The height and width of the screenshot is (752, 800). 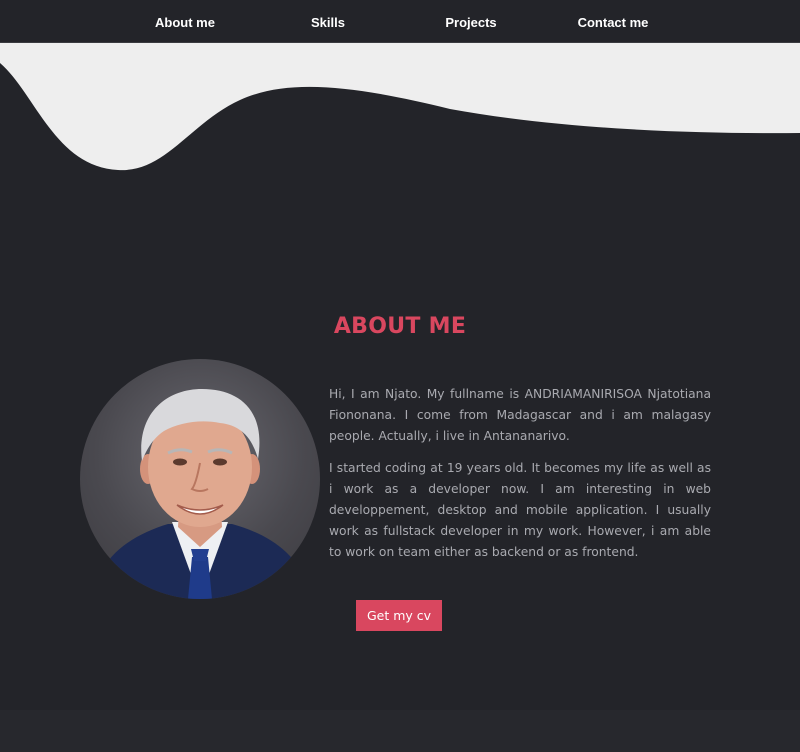 What do you see at coordinates (201, 494) in the screenshot?
I see `portrait-illustration` at bounding box center [201, 494].